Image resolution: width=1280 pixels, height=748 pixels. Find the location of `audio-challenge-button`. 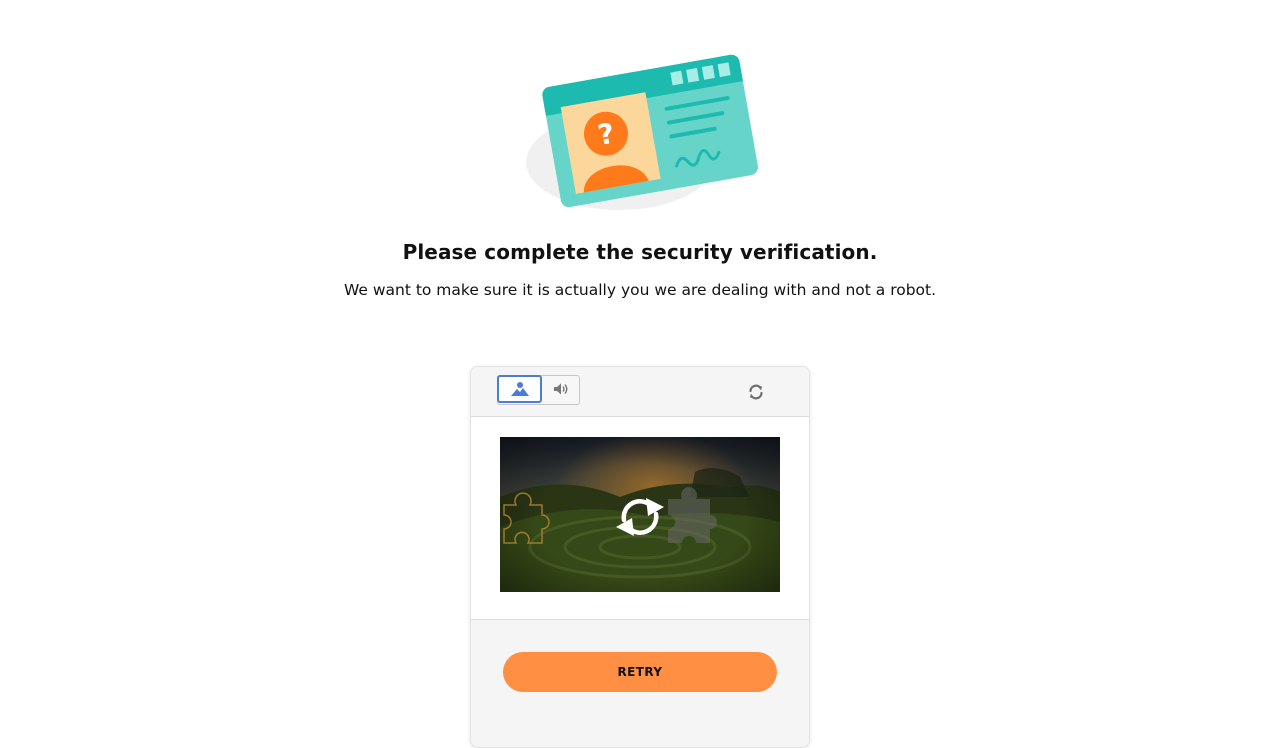

audio-challenge-button is located at coordinates (560, 389).